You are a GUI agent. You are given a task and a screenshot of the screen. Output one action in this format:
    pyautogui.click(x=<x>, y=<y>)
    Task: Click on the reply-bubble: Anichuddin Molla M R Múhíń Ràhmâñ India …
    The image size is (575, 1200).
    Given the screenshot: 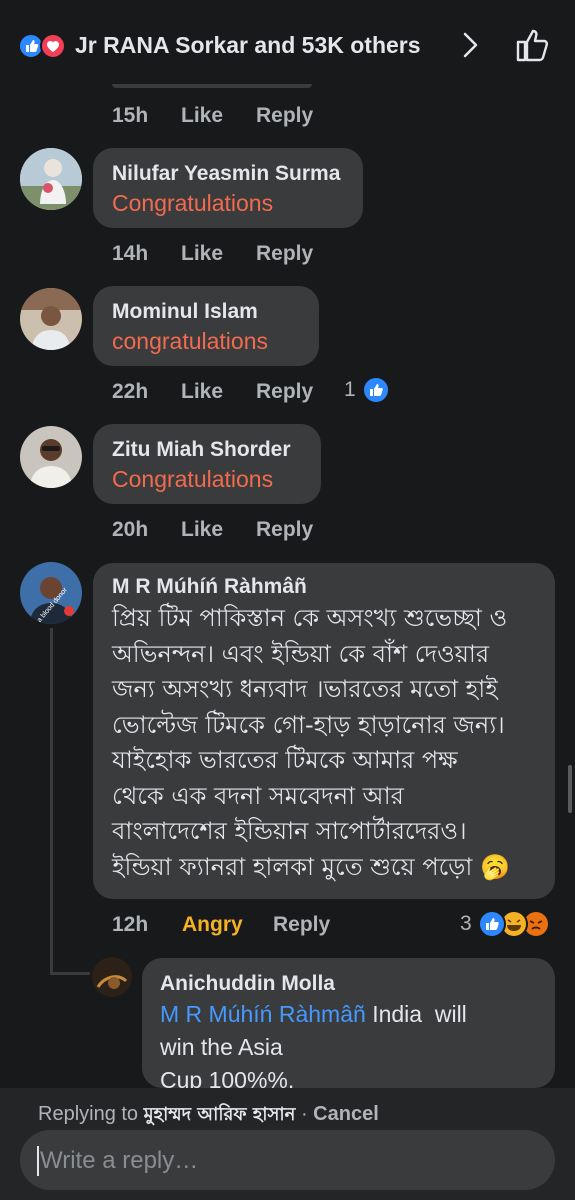 What is the action you would take?
    pyautogui.click(x=348, y=1025)
    